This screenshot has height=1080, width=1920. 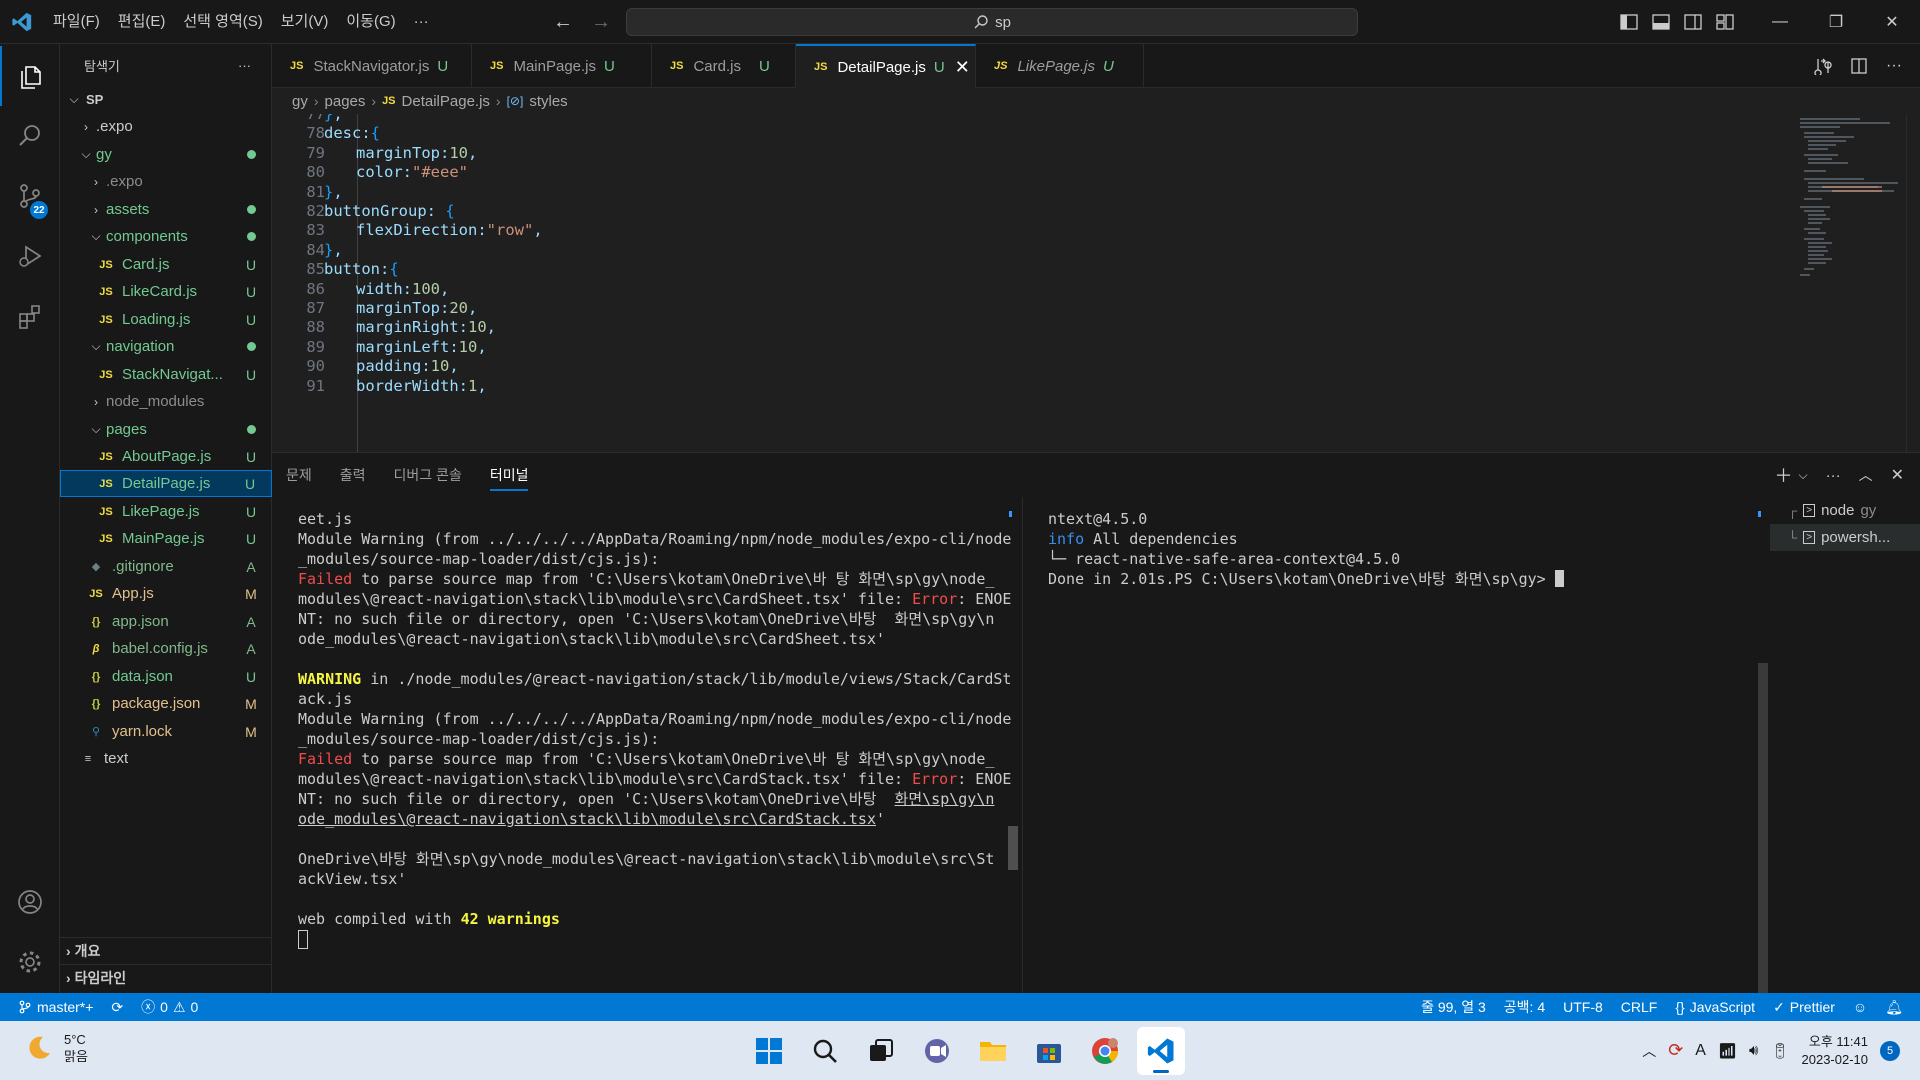 I want to click on toggle-primary-sidebar-icon, so click(x=1629, y=22).